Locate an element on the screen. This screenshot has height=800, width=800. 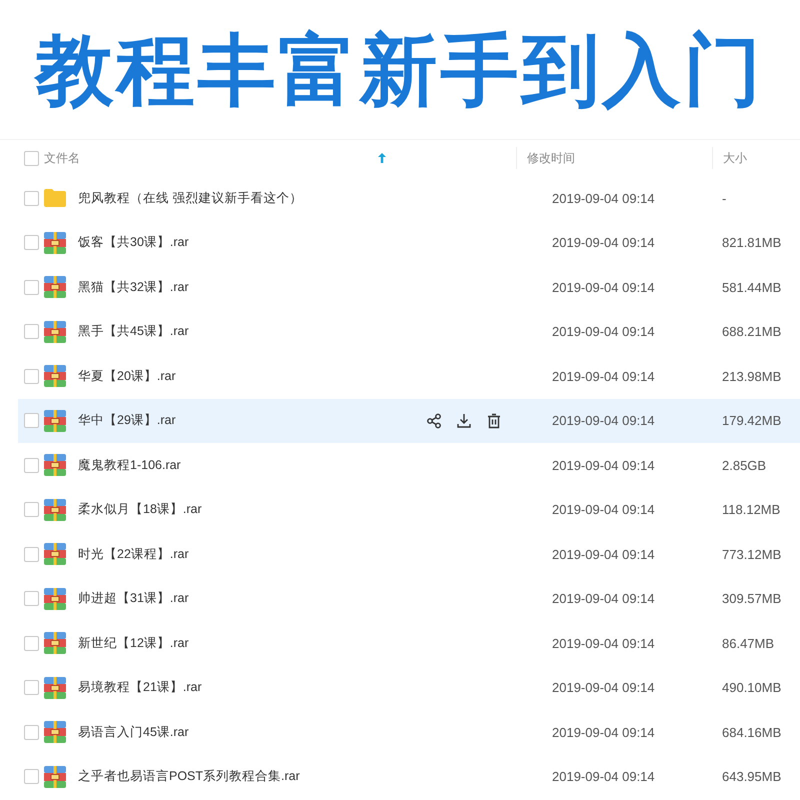
banner-title: 教程丰富新手到入门 is located at coordinates (400, 69).